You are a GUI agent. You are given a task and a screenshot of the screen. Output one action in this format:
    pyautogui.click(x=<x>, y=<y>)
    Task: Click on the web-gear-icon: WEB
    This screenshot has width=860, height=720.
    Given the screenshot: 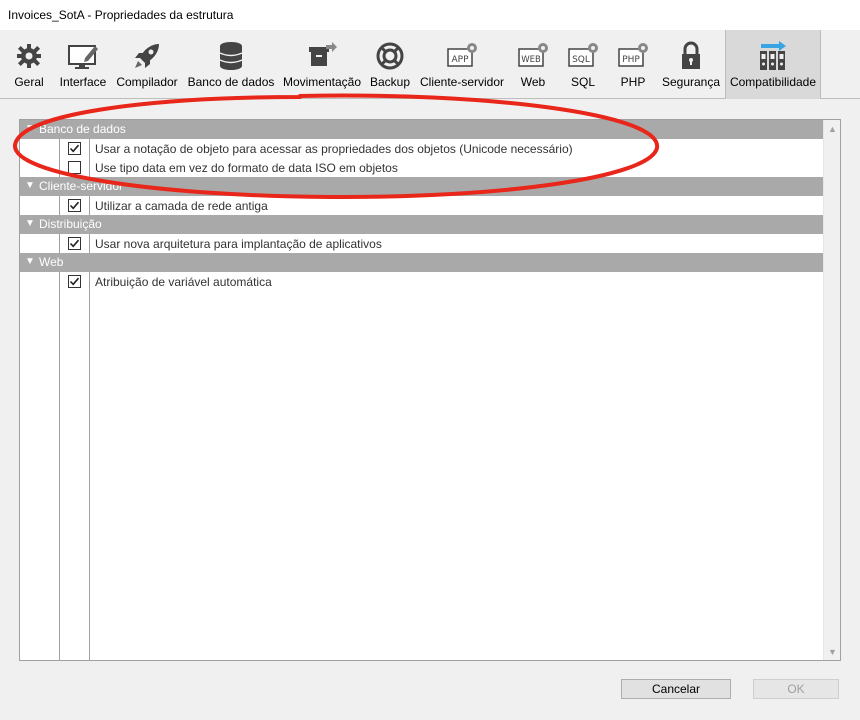 What is the action you would take?
    pyautogui.click(x=533, y=56)
    